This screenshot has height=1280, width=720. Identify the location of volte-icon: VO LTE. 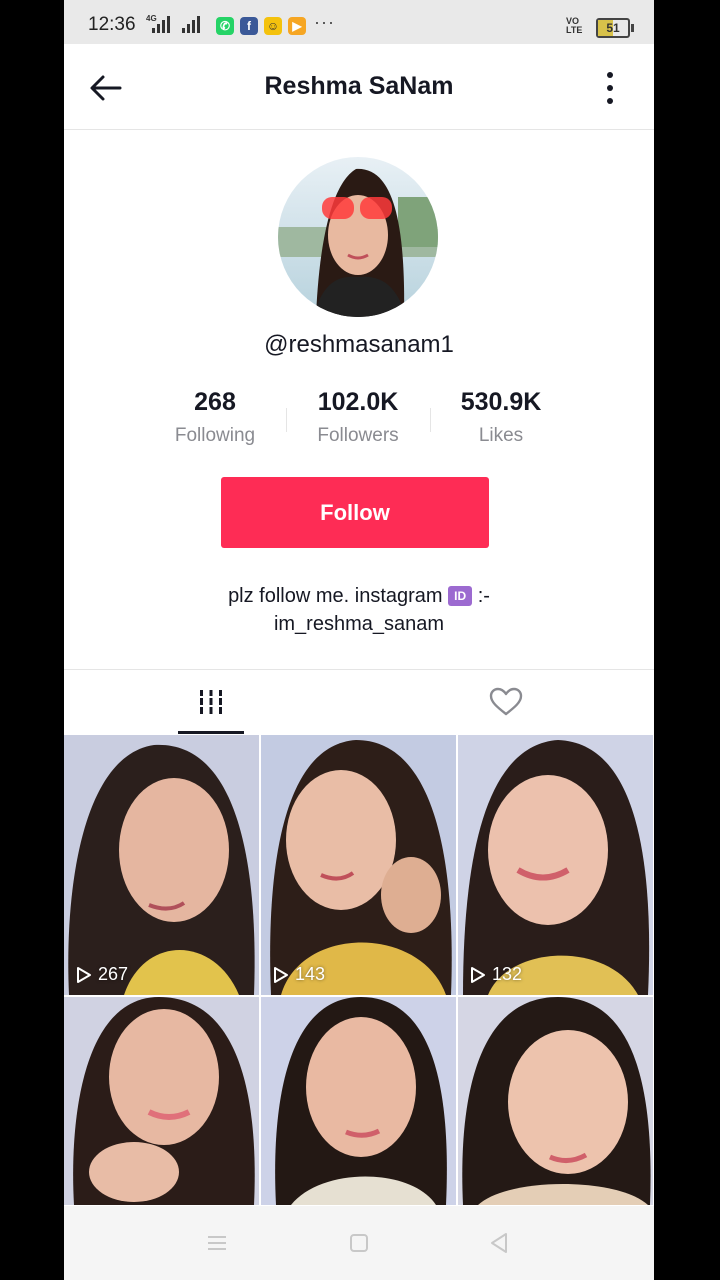
(574, 25).